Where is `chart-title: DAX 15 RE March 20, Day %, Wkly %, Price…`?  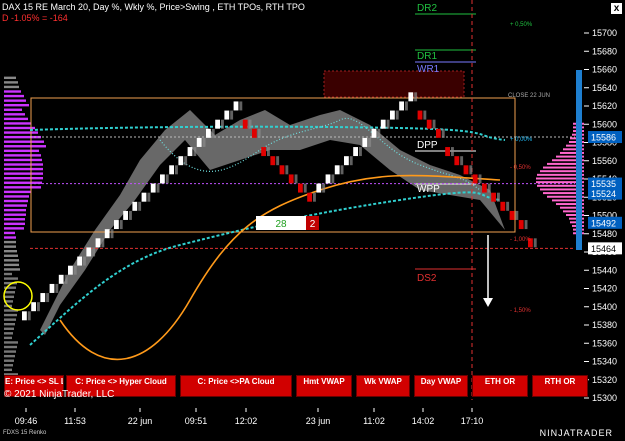
chart-title: DAX 15 RE March 20, Day %, Wkly %, Price… is located at coordinates (153, 7).